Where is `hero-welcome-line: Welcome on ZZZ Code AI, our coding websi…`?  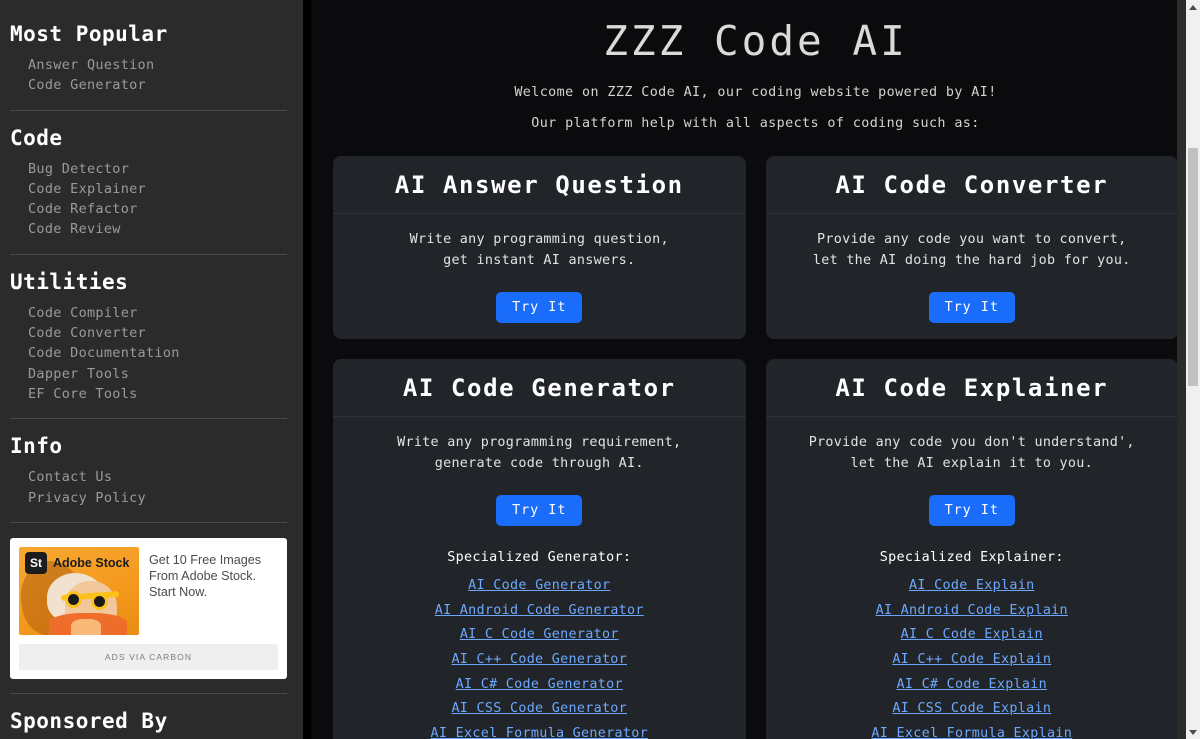 hero-welcome-line: Welcome on ZZZ Code AI, our coding websi… is located at coordinates (755, 93).